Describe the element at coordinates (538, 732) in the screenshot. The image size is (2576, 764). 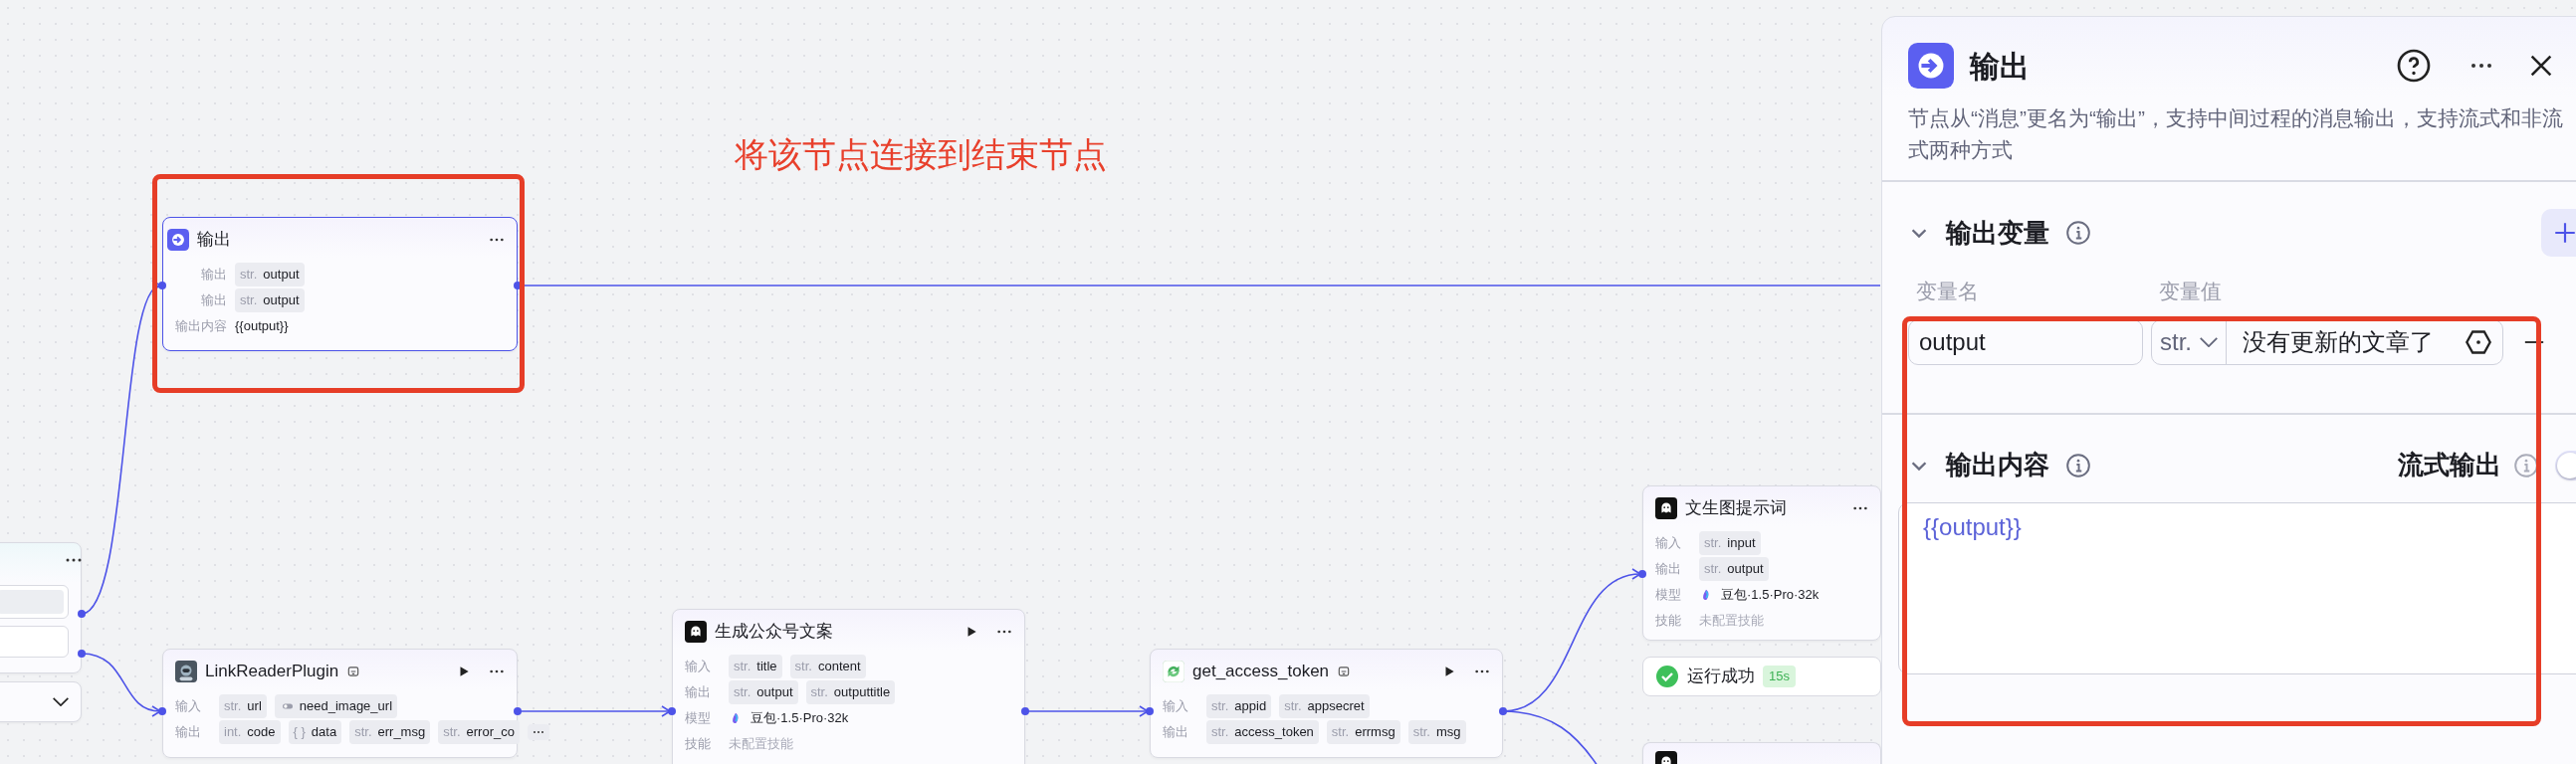
I see `more-button` at that location.